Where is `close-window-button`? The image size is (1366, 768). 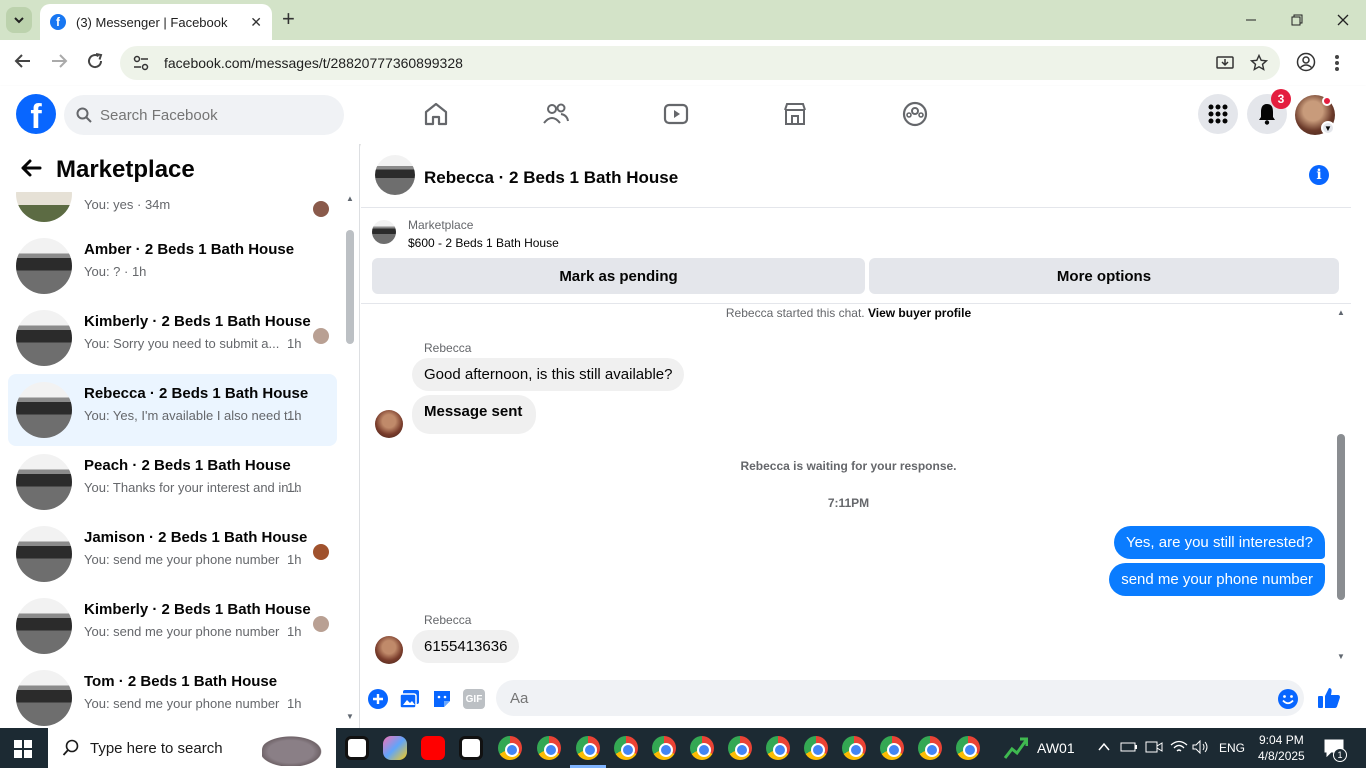 close-window-button is located at coordinates (1343, 20).